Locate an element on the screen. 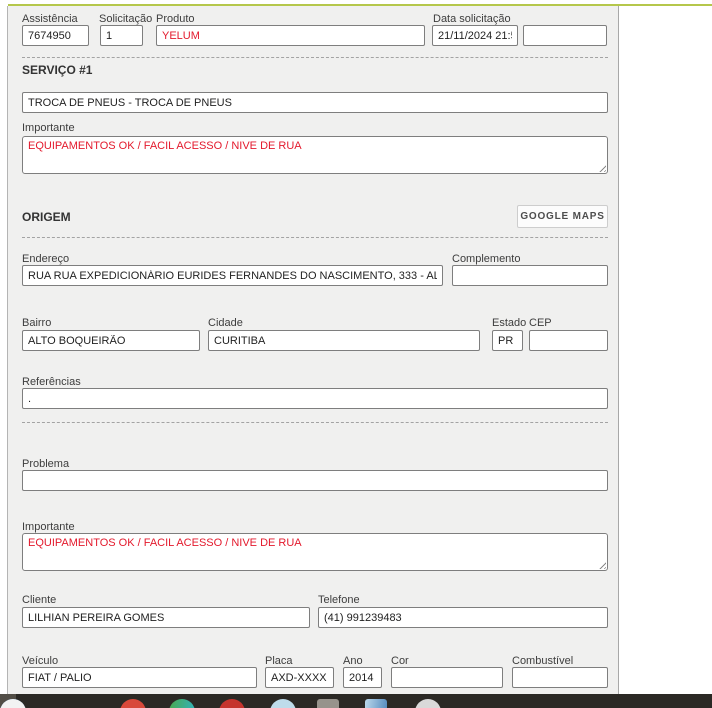 This screenshot has height=708, width=712. teal-green-app-icon is located at coordinates (182, 703).